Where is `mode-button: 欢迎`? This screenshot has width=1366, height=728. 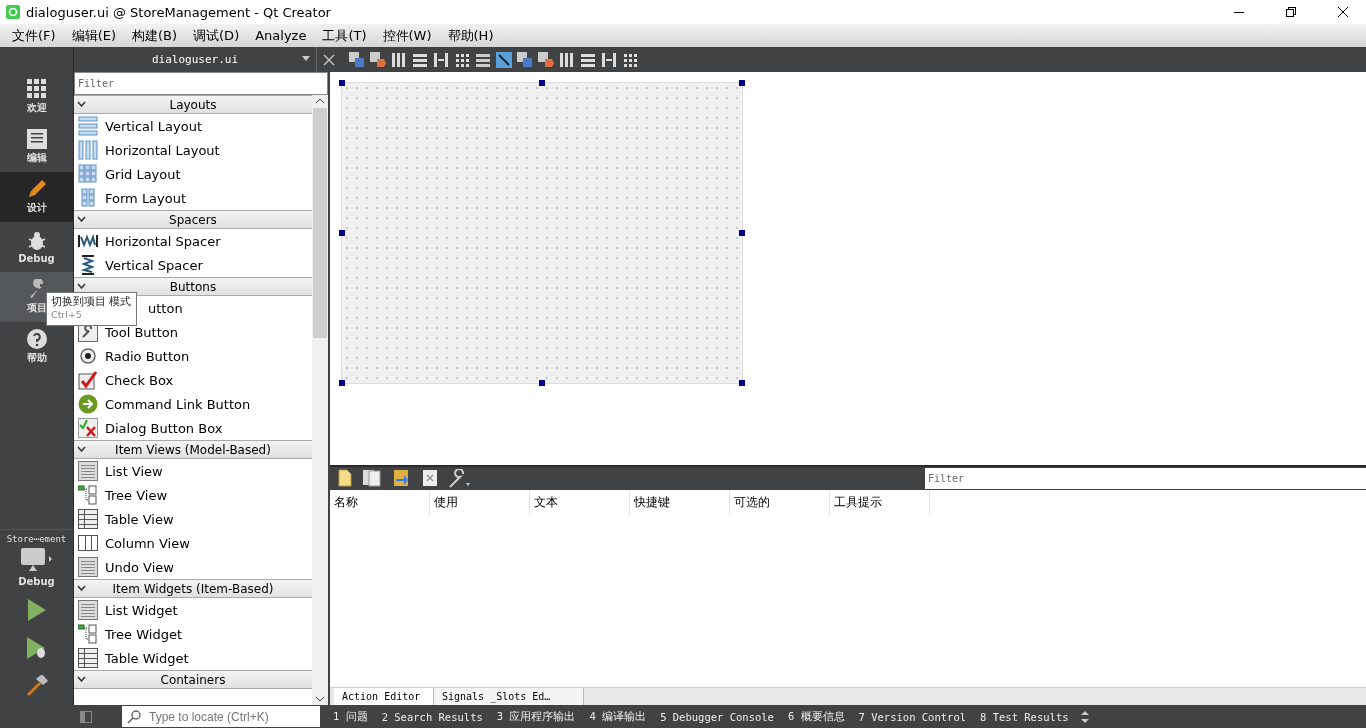 mode-button: 欢迎 is located at coordinates (36, 97).